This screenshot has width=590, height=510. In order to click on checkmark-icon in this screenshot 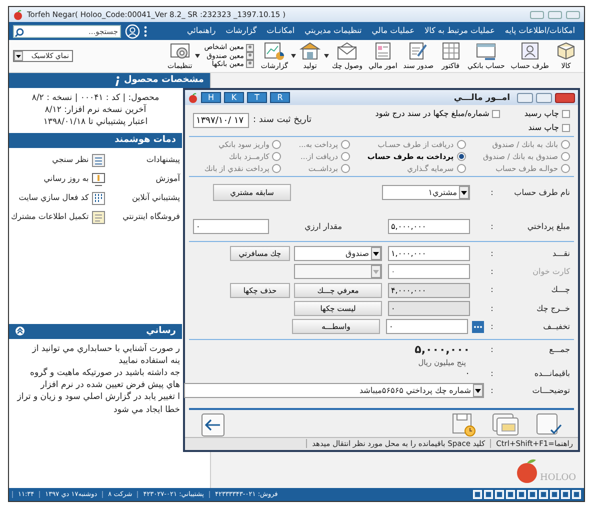, I will do `click(549, 424)`.